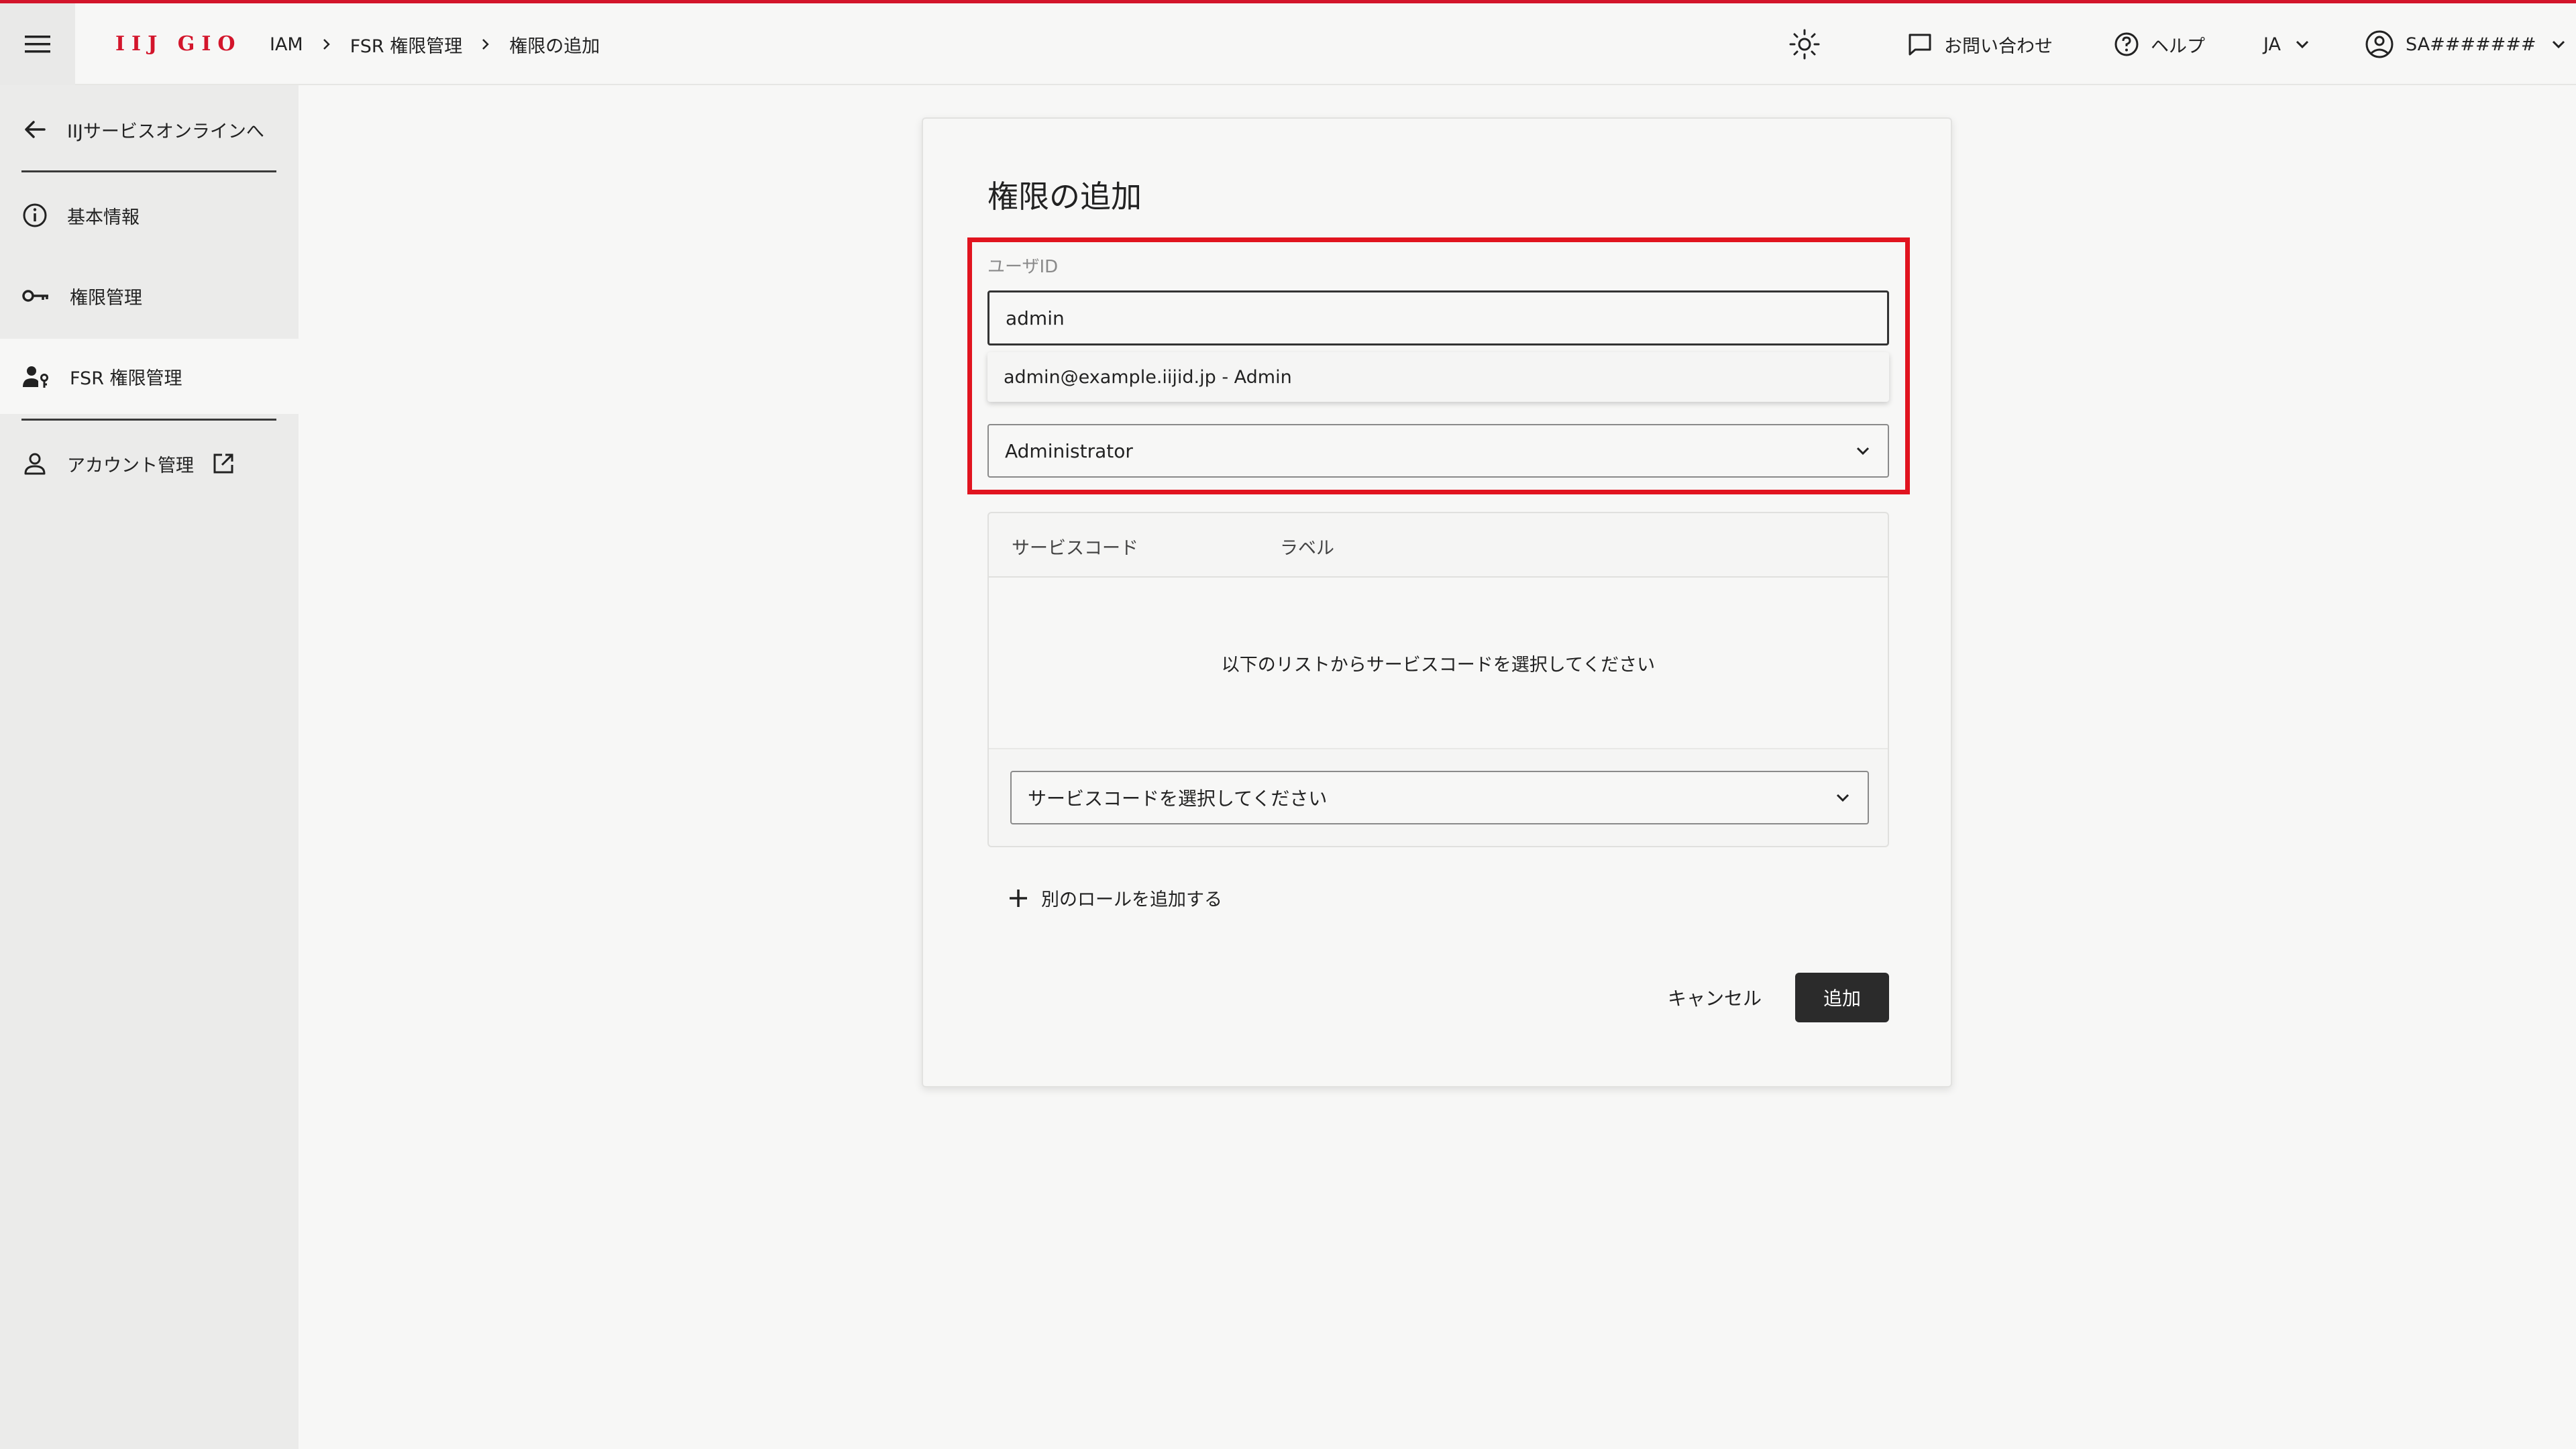  I want to click on table-empty-message: 以下のリストからサービスコードを選択してください, so click(1438, 663).